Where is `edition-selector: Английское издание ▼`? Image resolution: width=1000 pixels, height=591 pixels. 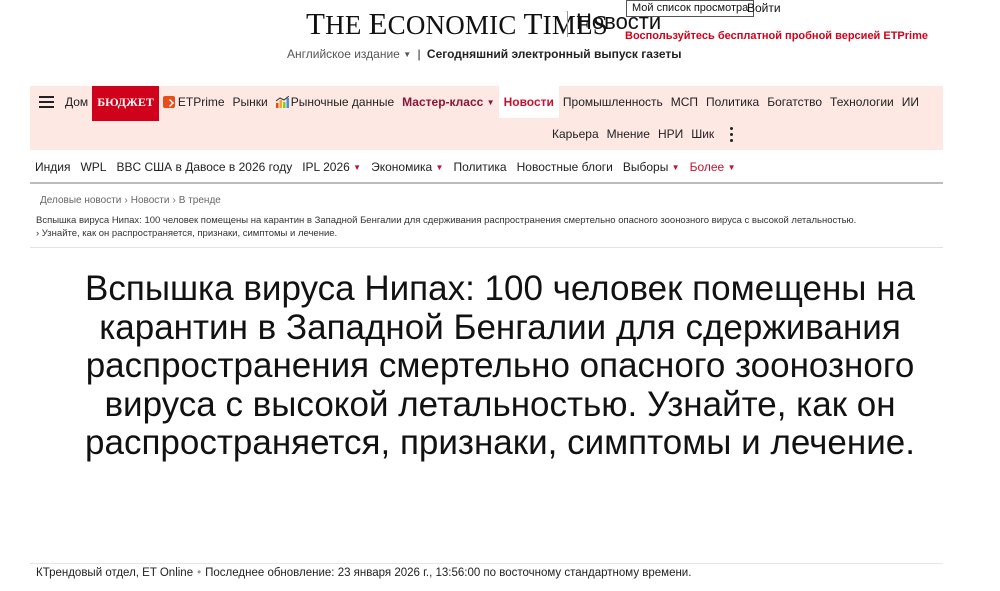
edition-selector: Английское издание ▼ is located at coordinates (349, 54).